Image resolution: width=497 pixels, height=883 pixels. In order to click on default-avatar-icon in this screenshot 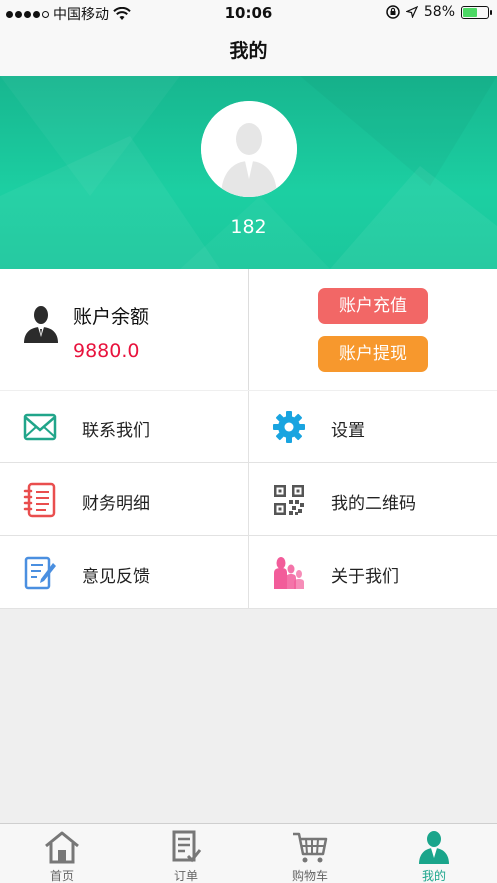, I will do `click(249, 149)`.